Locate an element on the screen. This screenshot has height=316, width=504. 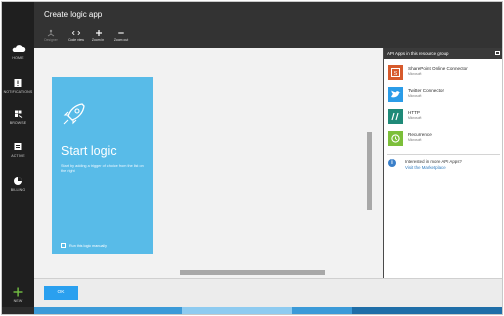
api-app-twitter: Twitter Connector Microsoft is located at coordinates (444, 96).